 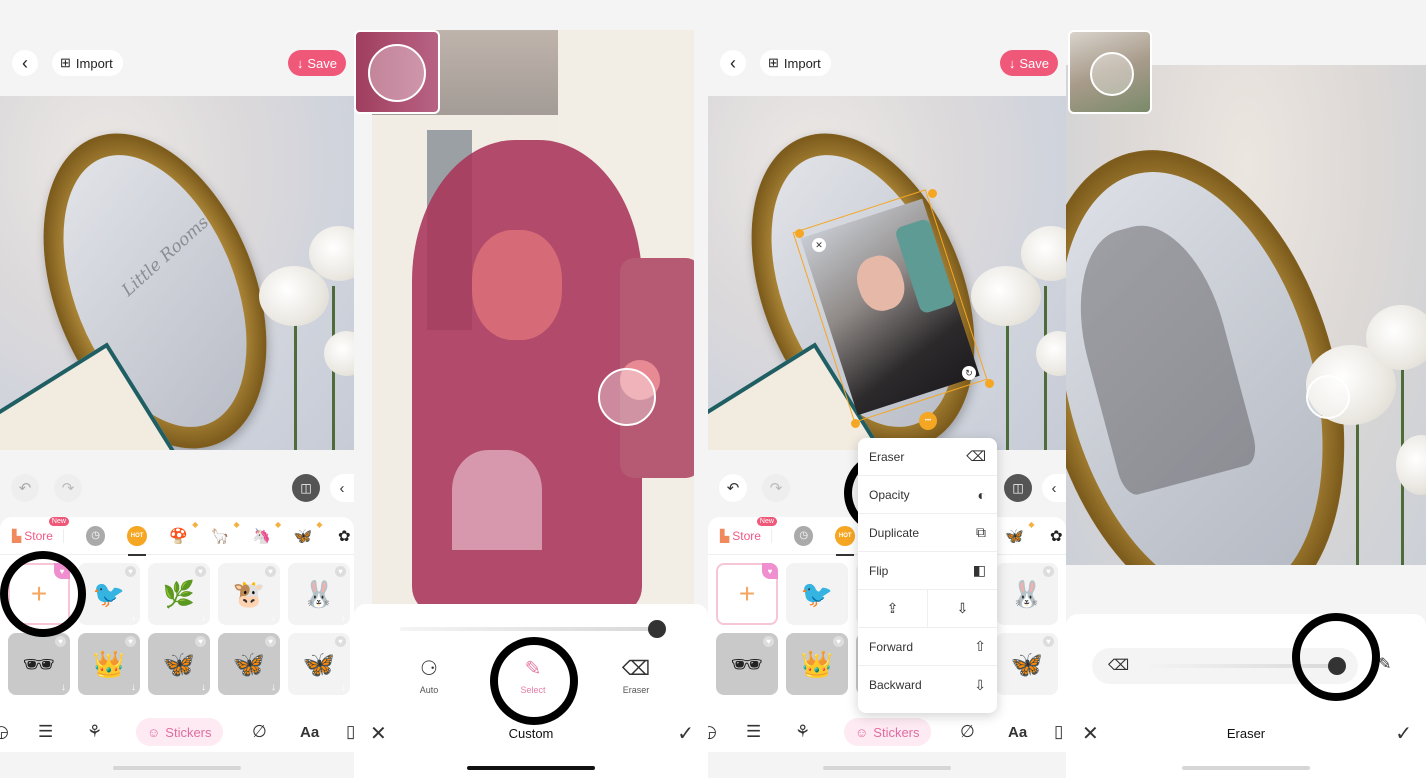 I want to click on menu-item-flip: Flip ◧, so click(x=927, y=571).